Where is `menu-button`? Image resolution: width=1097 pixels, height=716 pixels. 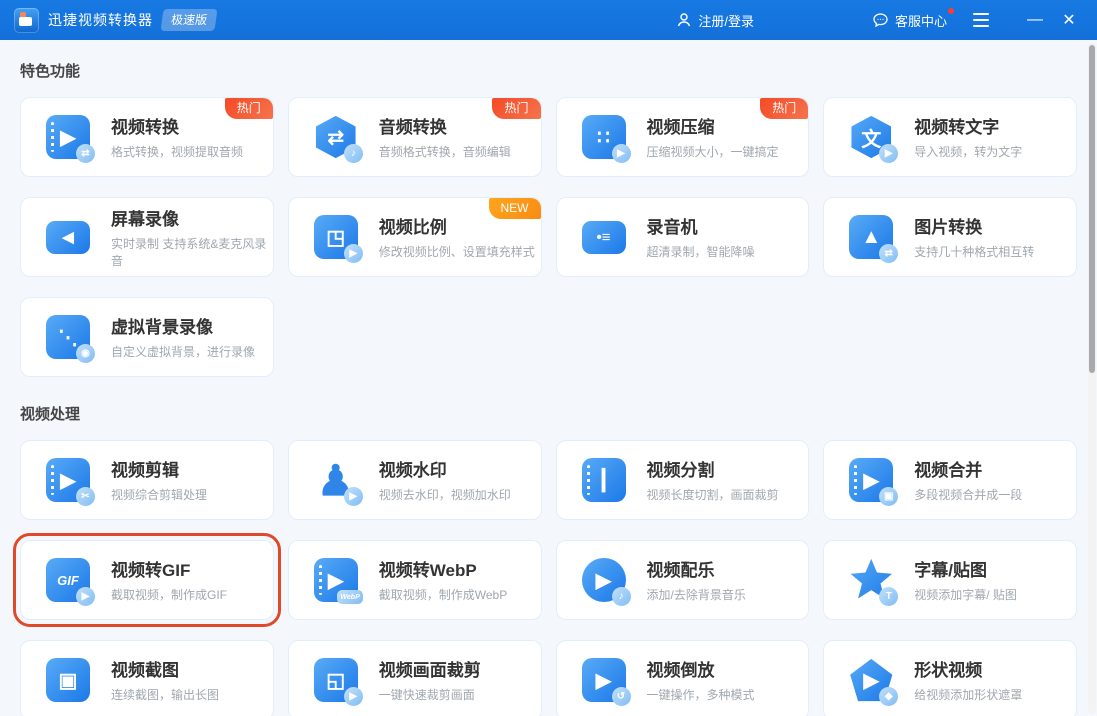 menu-button is located at coordinates (981, 20).